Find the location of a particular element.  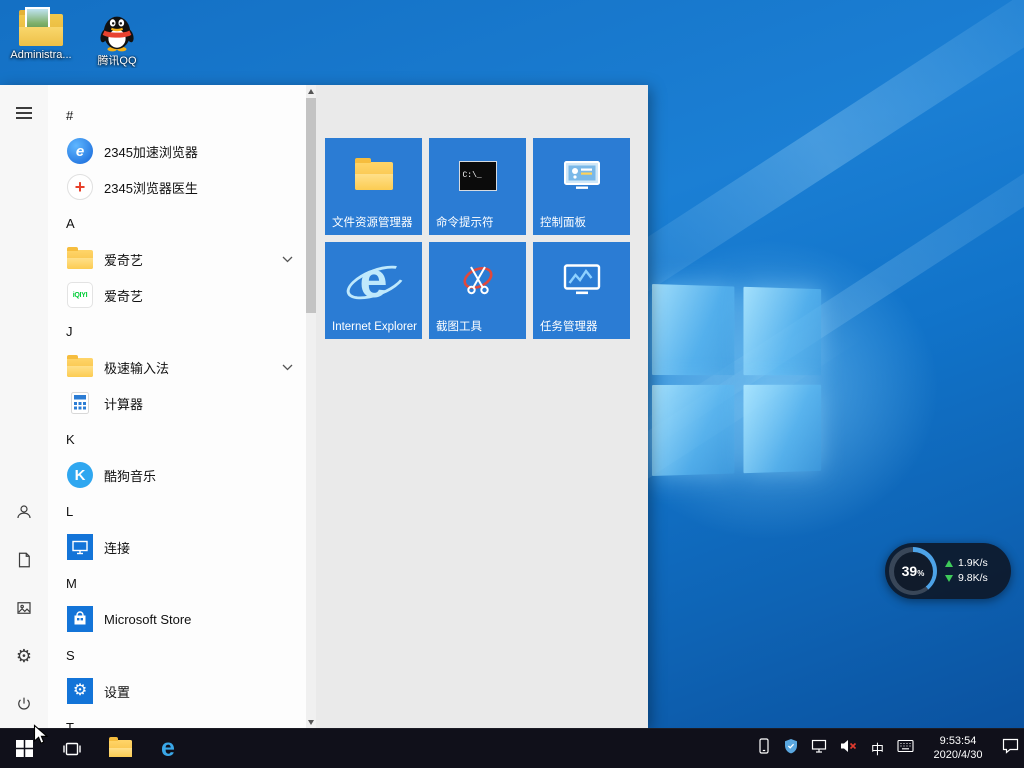

desktop-icon-tencent-qq: 腾讯QQ is located at coordinates (117, 38).